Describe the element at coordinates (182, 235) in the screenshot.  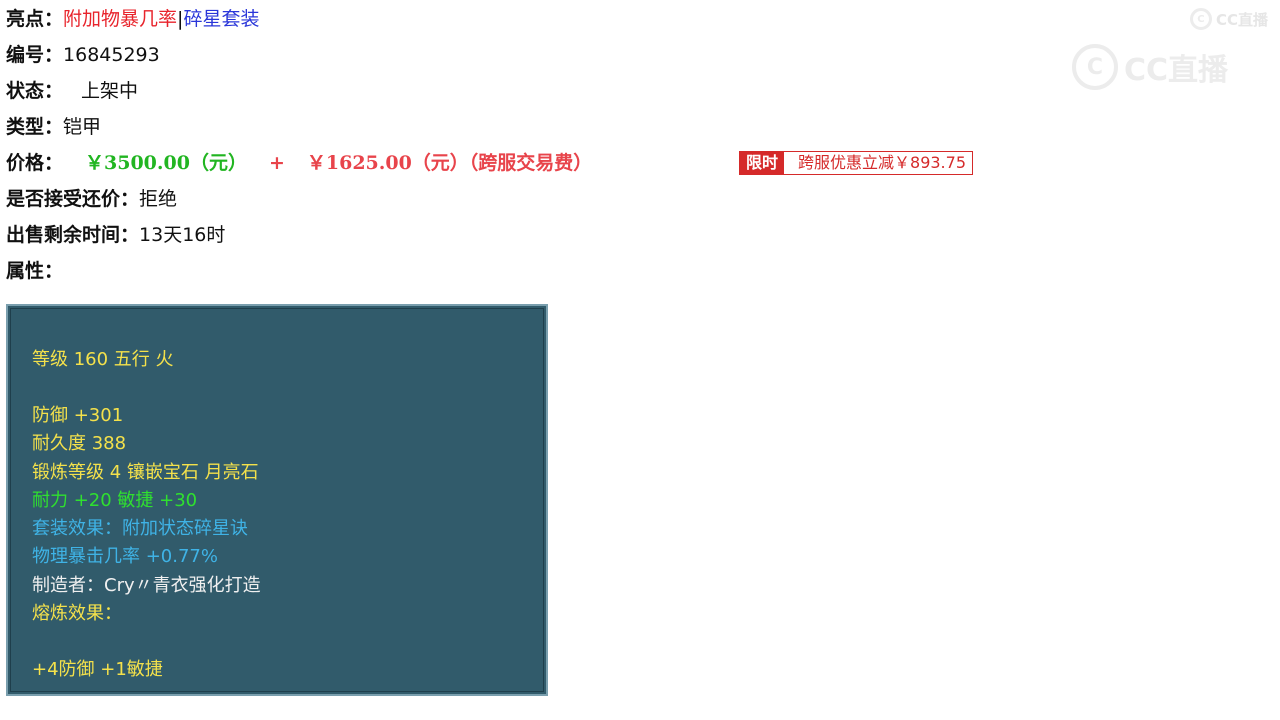
I see `time-left-value: 13天16时` at that location.